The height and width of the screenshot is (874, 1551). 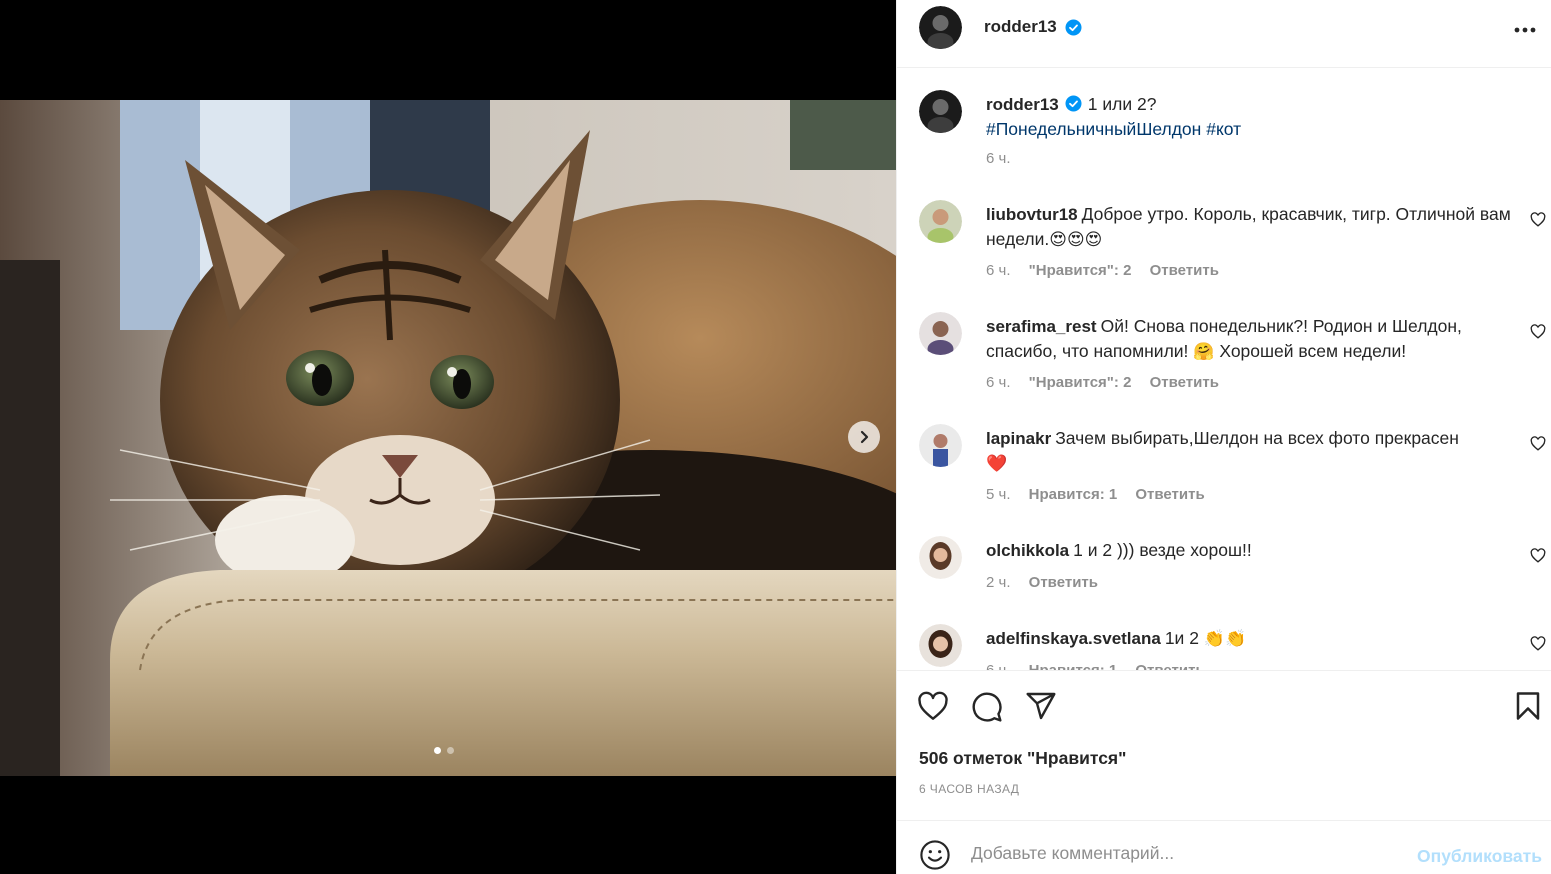 What do you see at coordinates (1479, 856) in the screenshot?
I see `publish-button: Опубликовать` at bounding box center [1479, 856].